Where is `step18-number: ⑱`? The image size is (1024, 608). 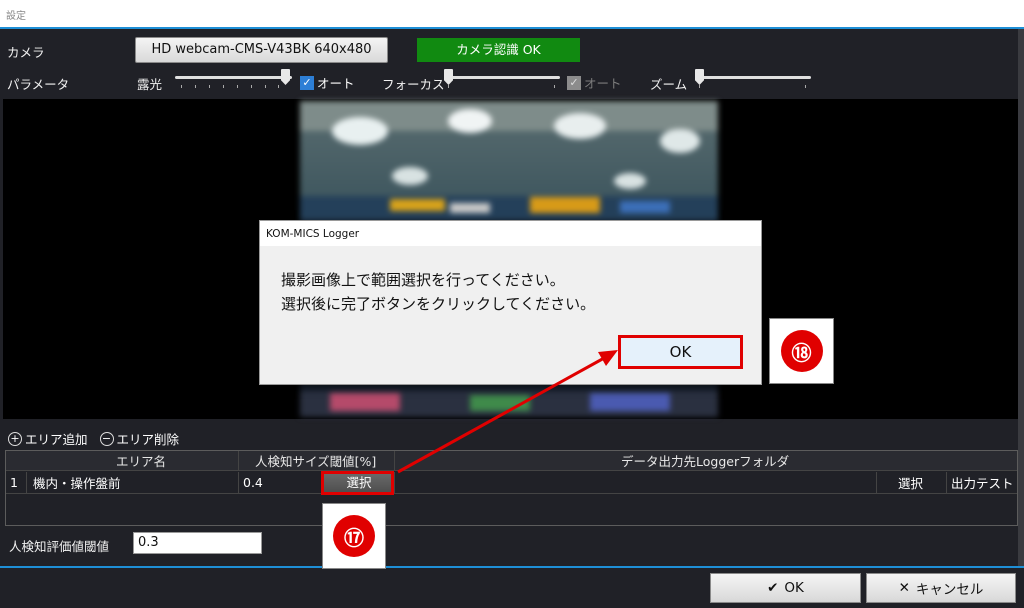
step18-number: ⑱ is located at coordinates (801, 351).